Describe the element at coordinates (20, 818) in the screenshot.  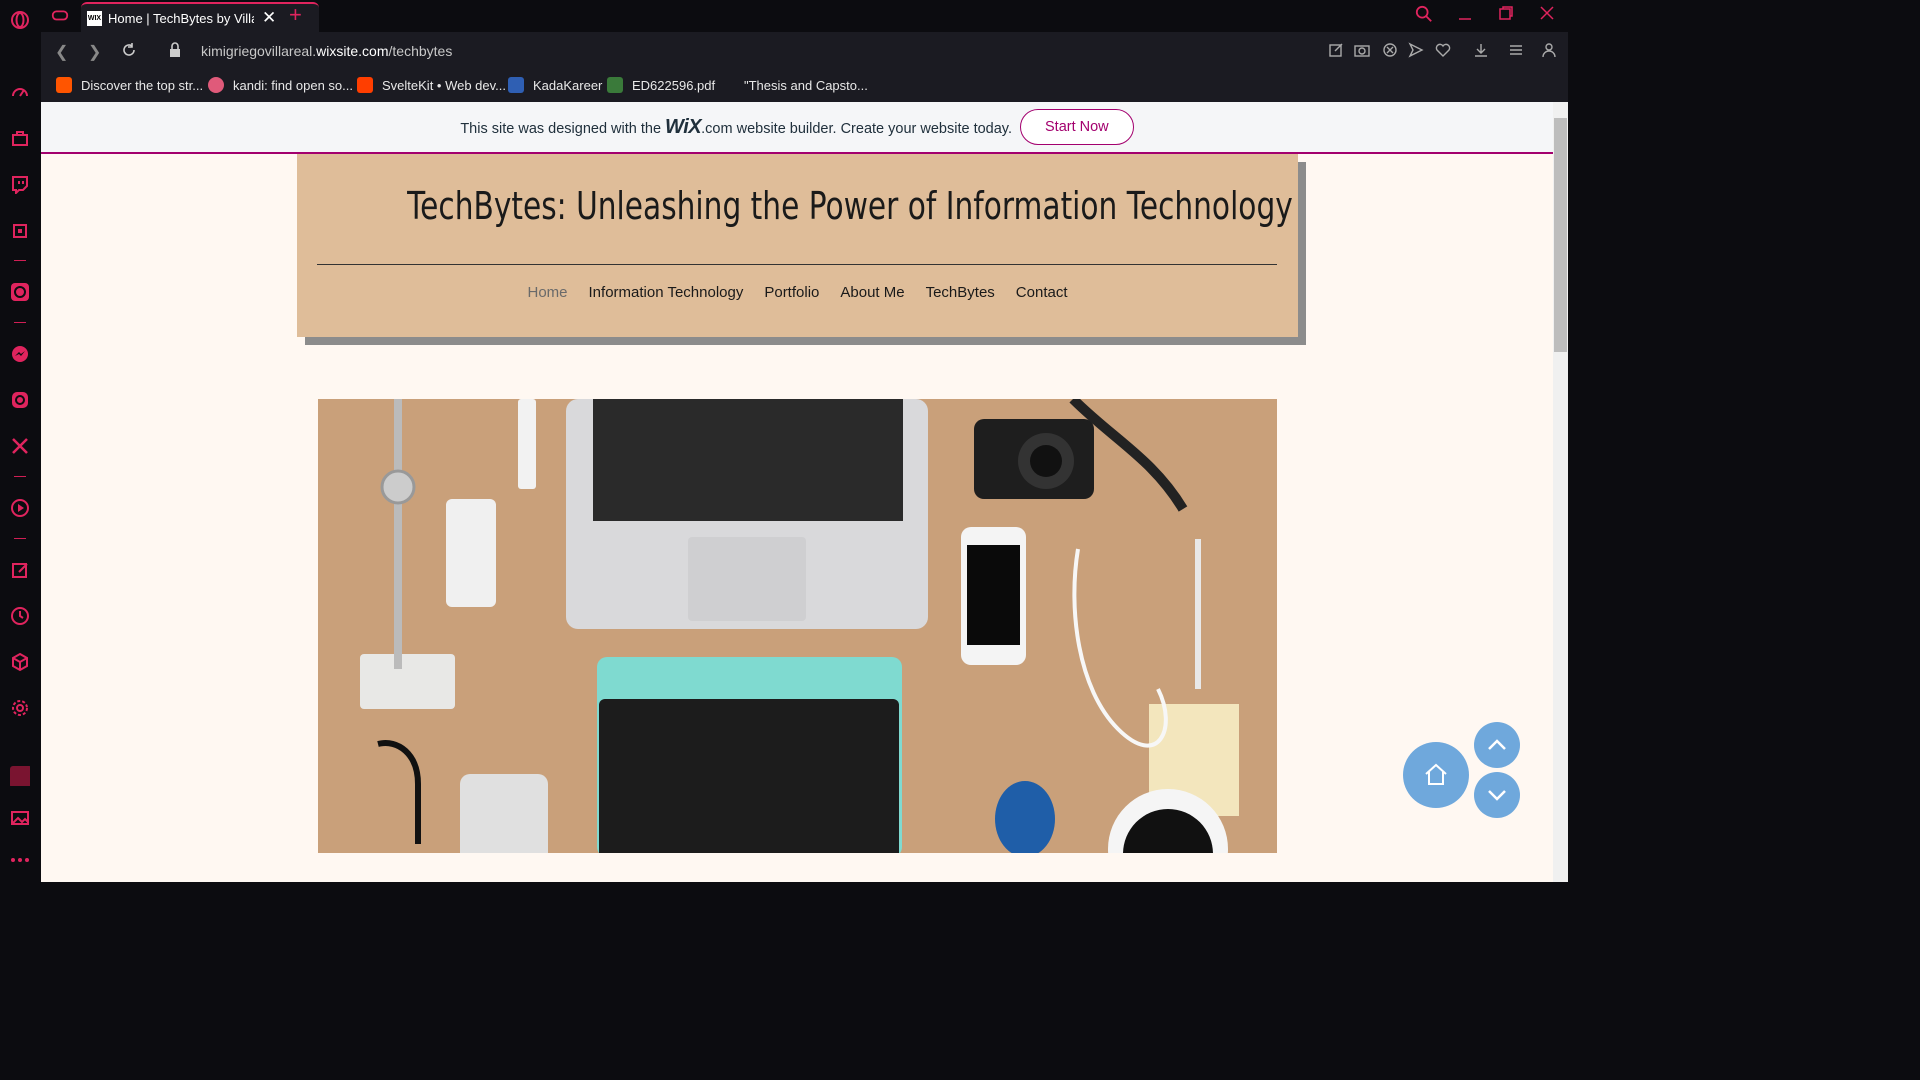
I see `wallpaper-icon` at that location.